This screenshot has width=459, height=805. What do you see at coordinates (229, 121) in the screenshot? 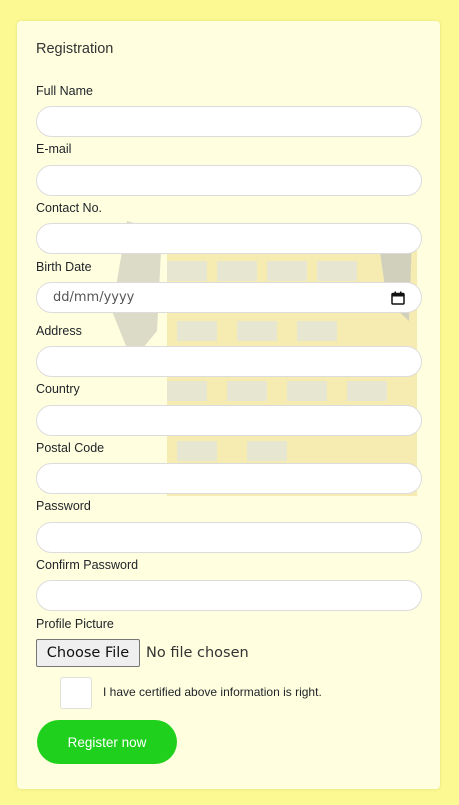
I see `full-name-input` at bounding box center [229, 121].